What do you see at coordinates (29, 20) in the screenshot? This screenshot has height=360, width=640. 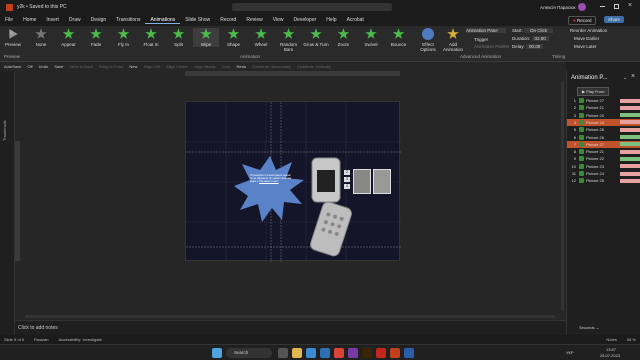 I see `menu-home: Home` at bounding box center [29, 20].